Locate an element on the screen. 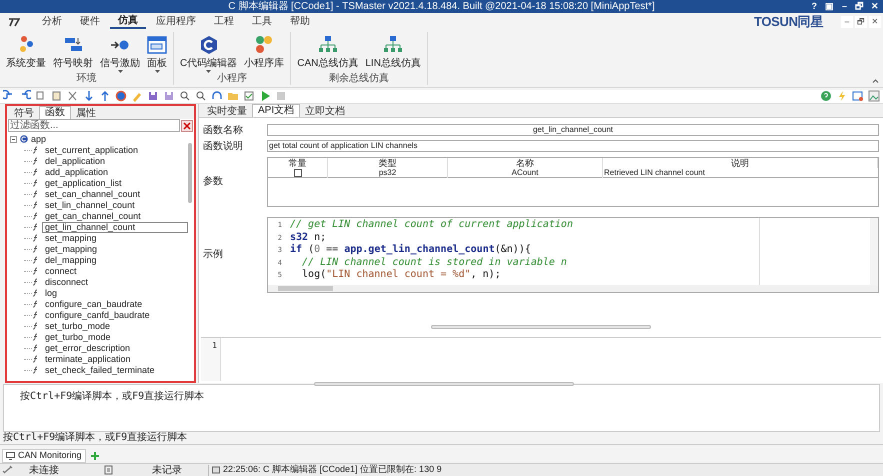  column-header: 名称 is located at coordinates (525, 163).